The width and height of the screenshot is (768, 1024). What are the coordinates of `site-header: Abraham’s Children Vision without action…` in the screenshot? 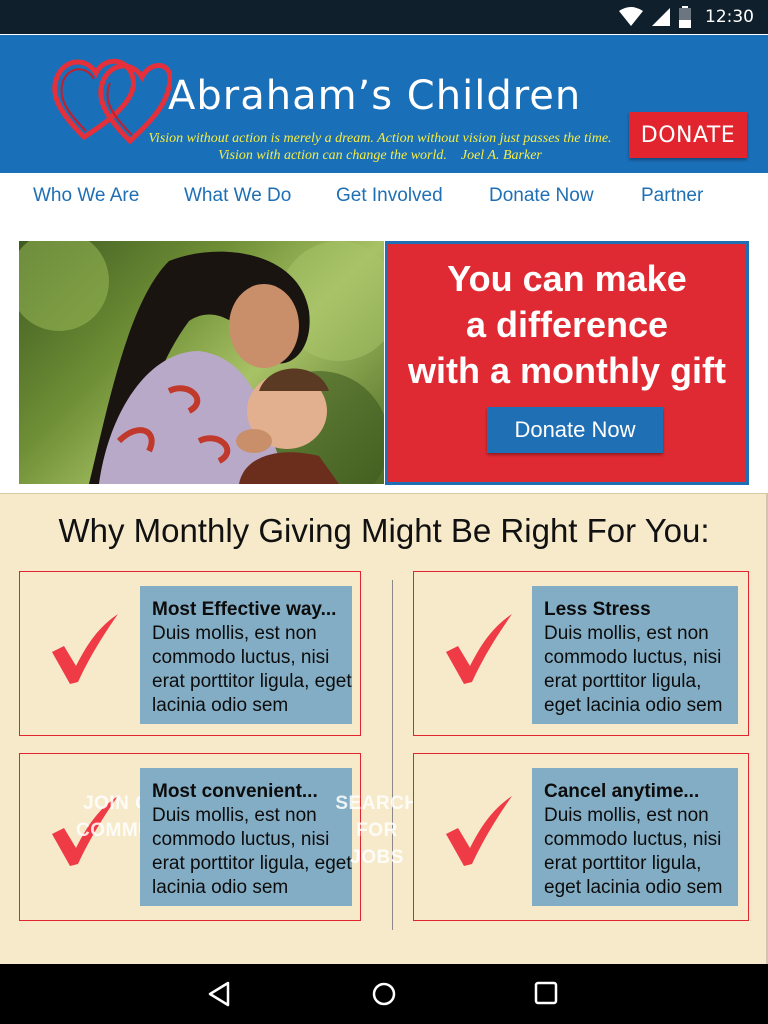 It's located at (384, 104).